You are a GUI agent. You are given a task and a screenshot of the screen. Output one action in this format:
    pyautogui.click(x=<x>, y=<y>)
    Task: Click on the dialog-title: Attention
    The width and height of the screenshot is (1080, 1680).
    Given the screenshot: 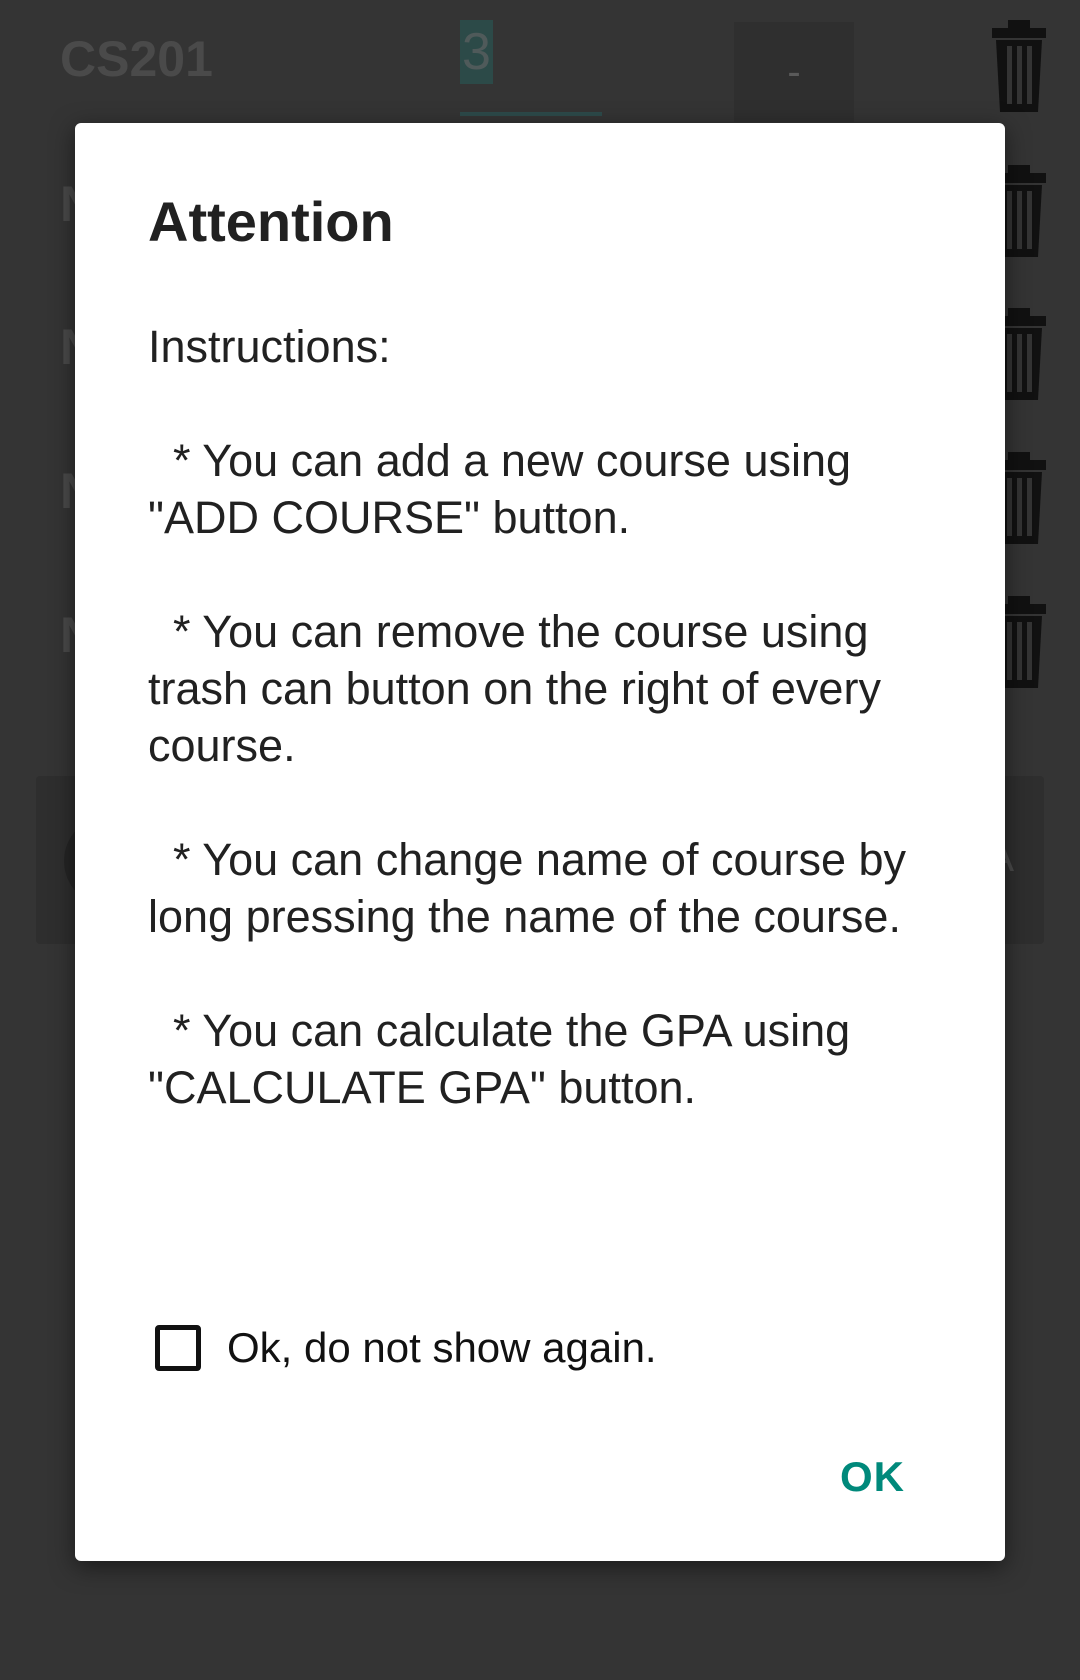 What is the action you would take?
    pyautogui.click(x=271, y=221)
    